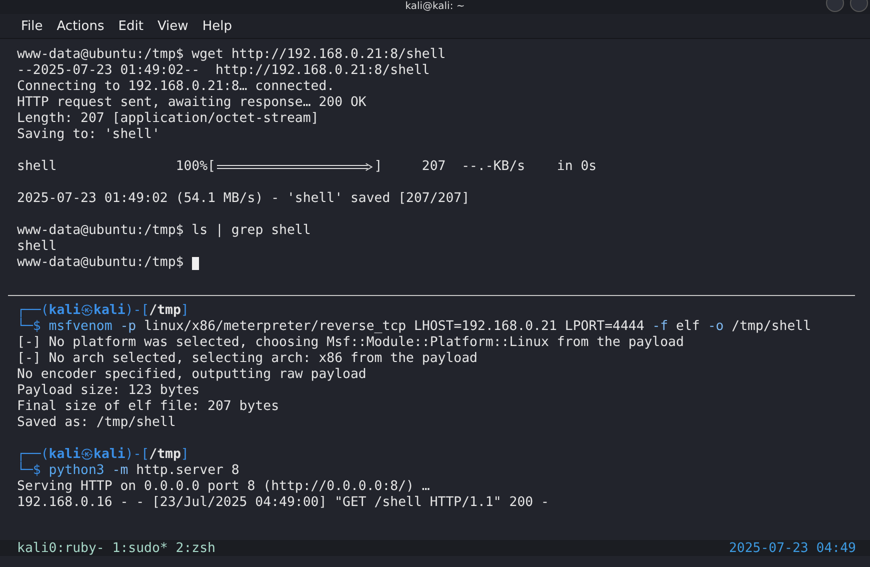 This screenshot has width=870, height=567. Describe the element at coordinates (494, 167) in the screenshot. I see `rate-text: --.-KB/s` at that location.